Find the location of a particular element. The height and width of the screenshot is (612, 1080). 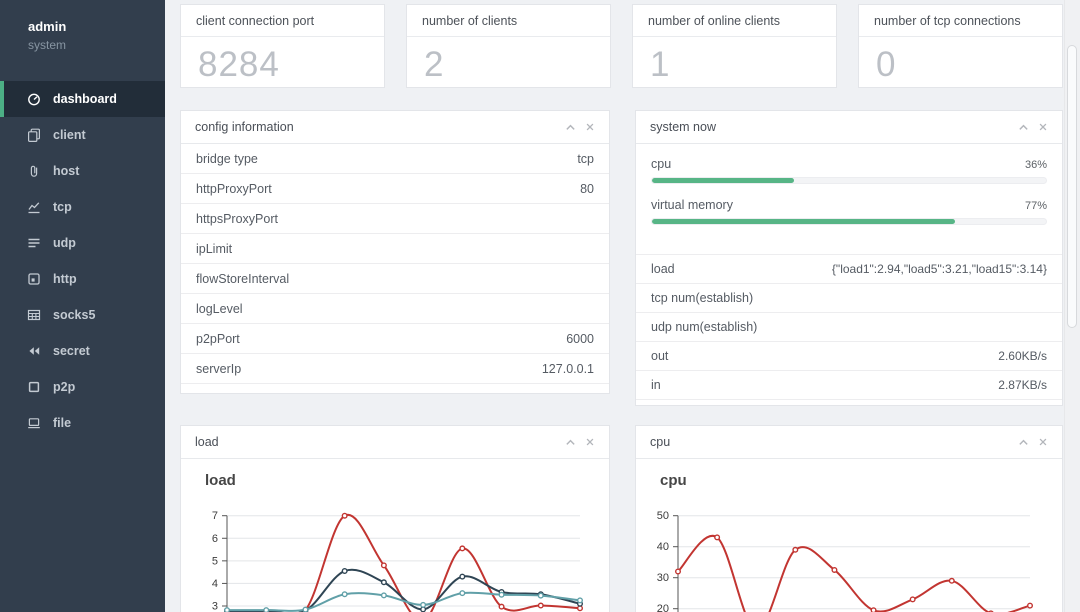

sidebar-item-secret: secret is located at coordinates (82, 351).